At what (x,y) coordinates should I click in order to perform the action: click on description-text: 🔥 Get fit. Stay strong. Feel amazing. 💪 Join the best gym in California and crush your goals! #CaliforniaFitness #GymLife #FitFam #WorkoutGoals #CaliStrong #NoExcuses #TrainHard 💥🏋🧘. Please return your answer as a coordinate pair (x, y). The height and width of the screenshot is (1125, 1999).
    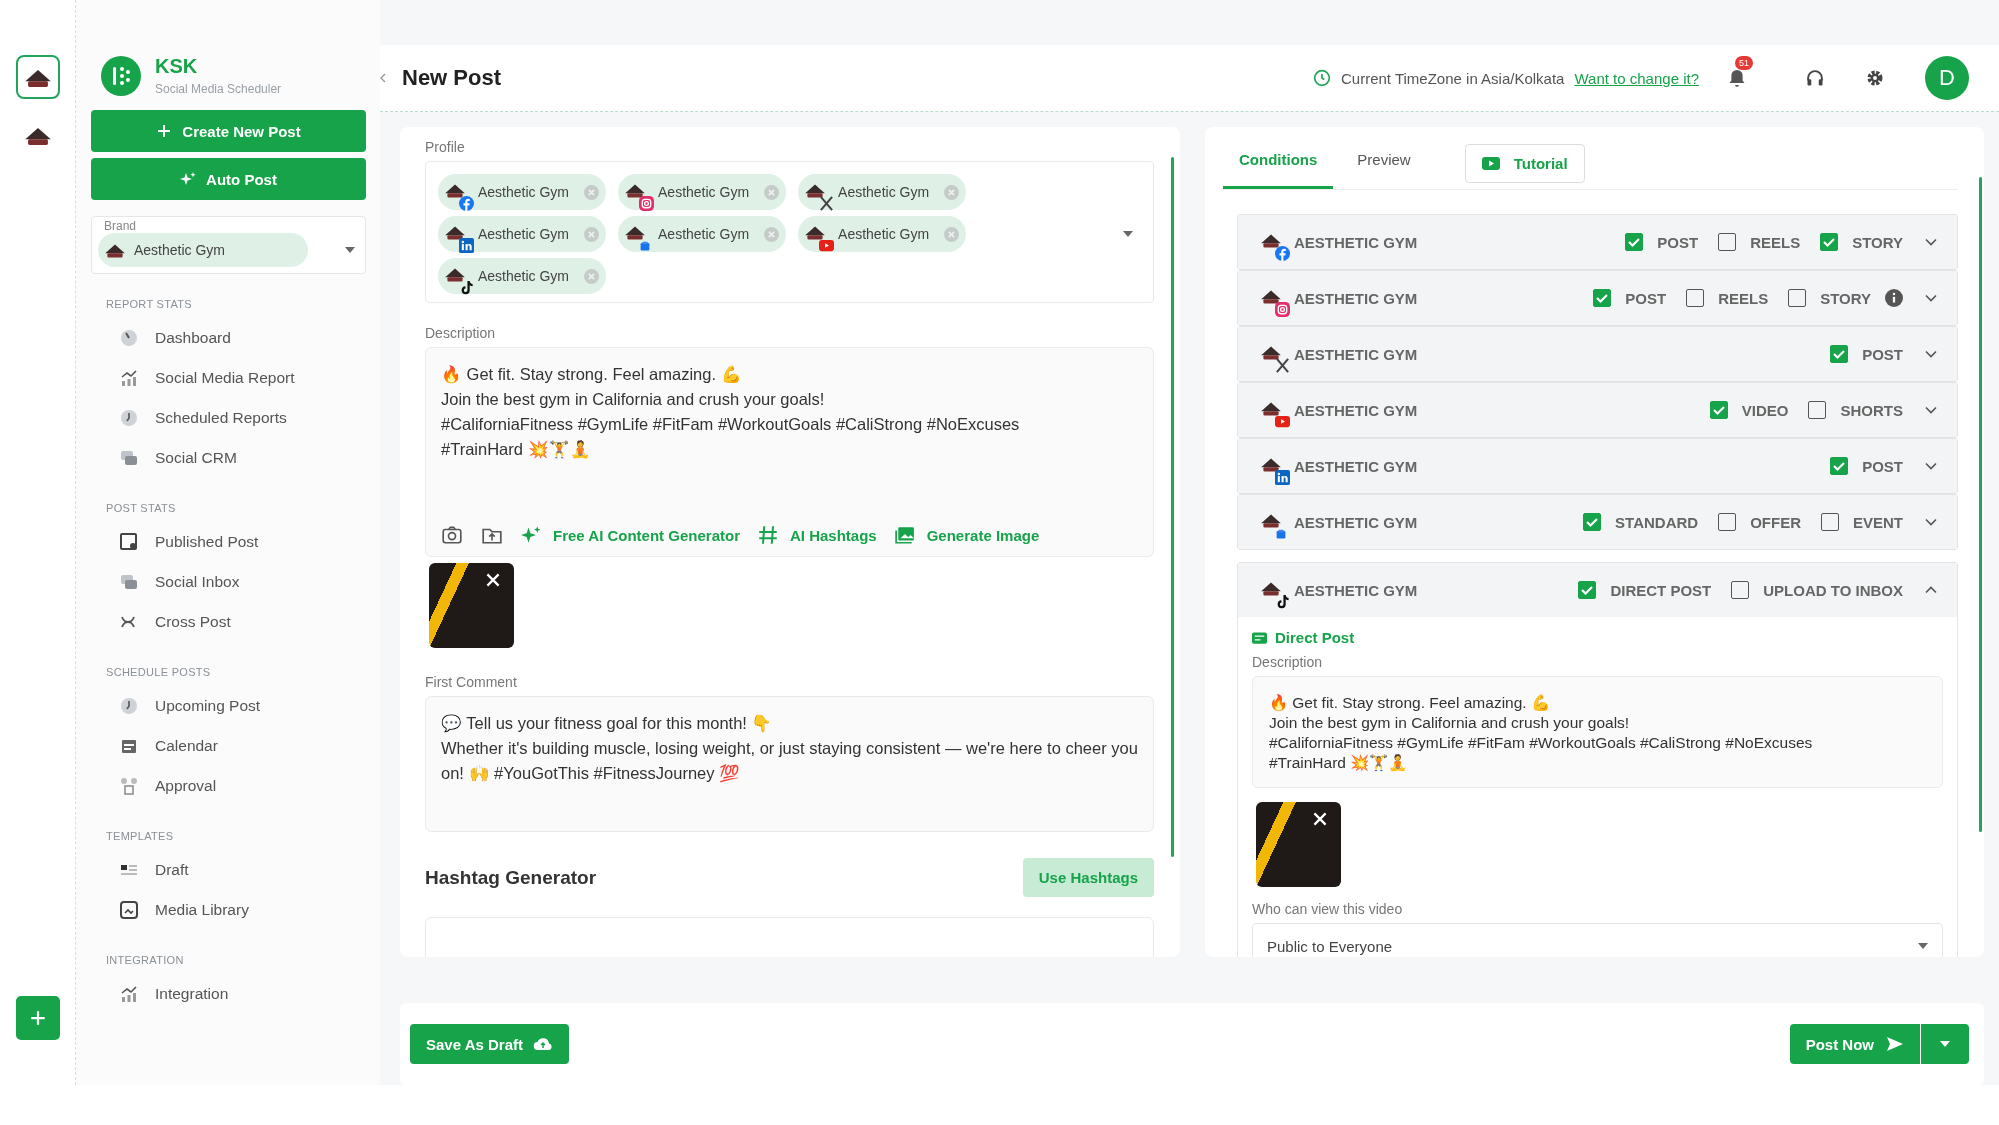
    Looking at the image, I should click on (731, 412).